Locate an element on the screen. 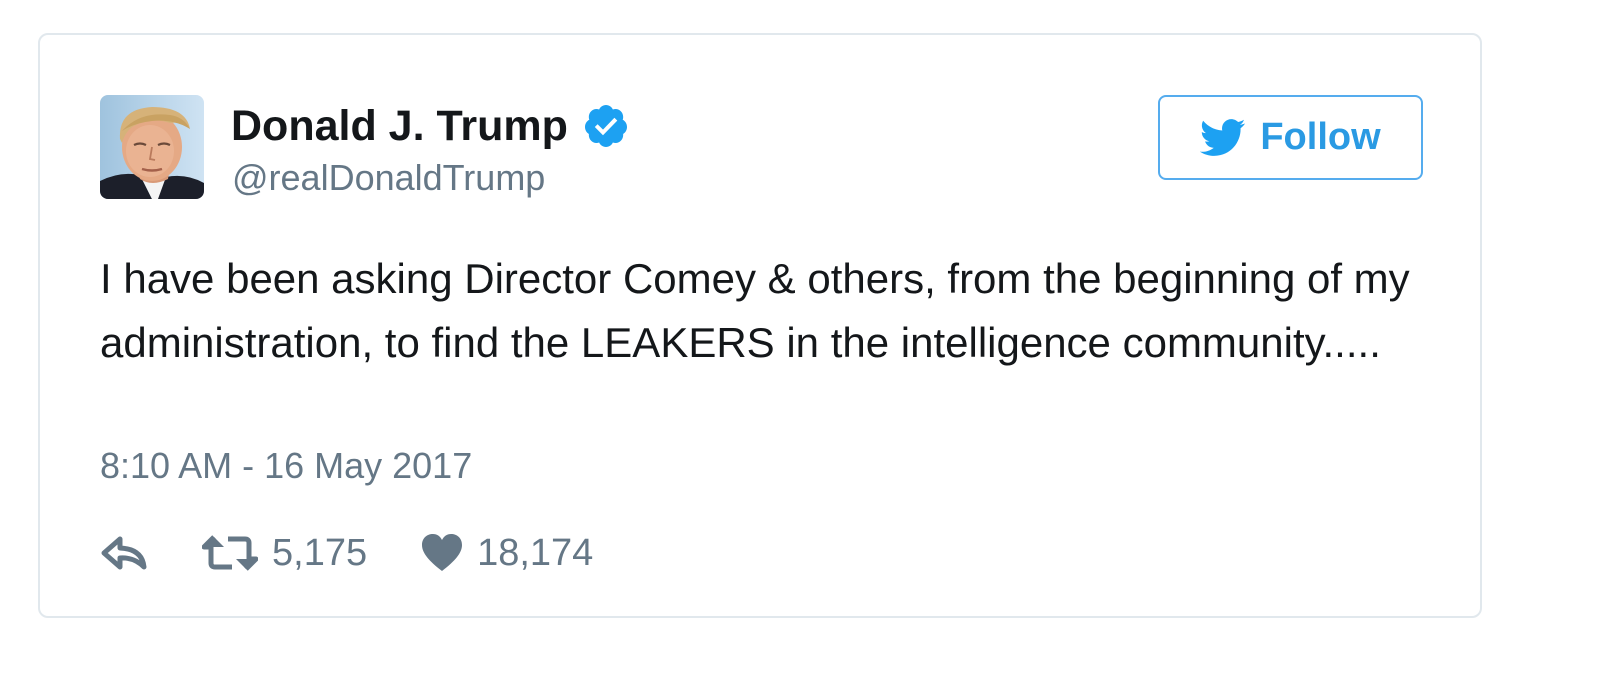  user-handle: @realDonaldTrump is located at coordinates (388, 178).